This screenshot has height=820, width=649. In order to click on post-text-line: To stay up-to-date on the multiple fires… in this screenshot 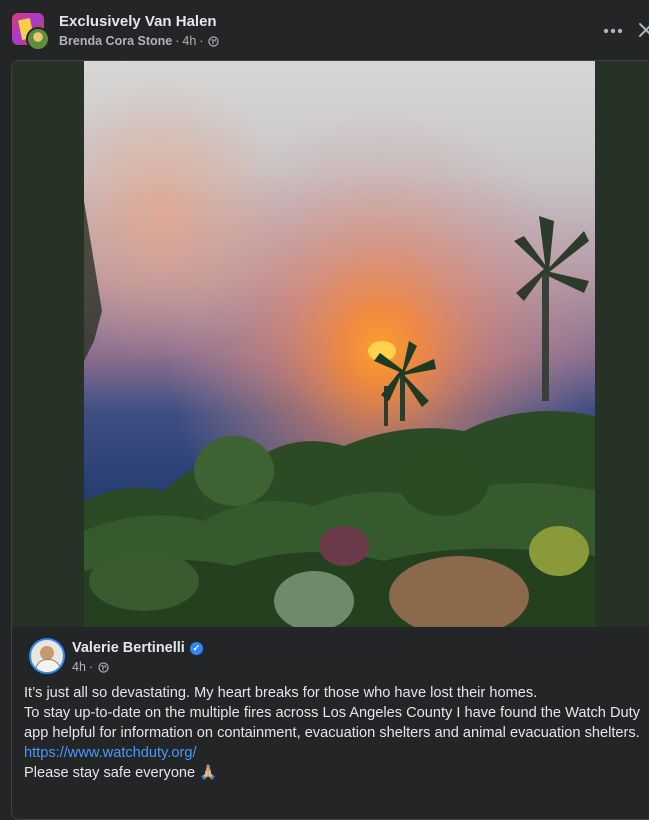, I will do `click(332, 723)`.